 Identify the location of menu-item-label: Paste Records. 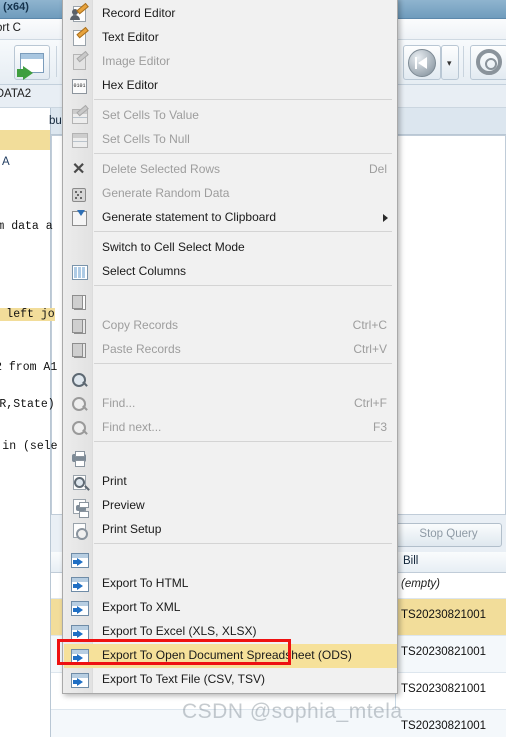
(141, 349).